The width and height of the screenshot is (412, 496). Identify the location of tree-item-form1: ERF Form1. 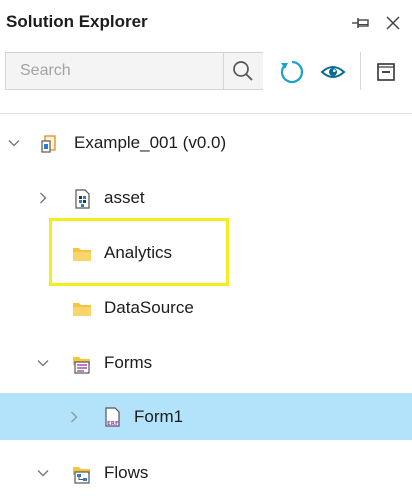
(206, 416).